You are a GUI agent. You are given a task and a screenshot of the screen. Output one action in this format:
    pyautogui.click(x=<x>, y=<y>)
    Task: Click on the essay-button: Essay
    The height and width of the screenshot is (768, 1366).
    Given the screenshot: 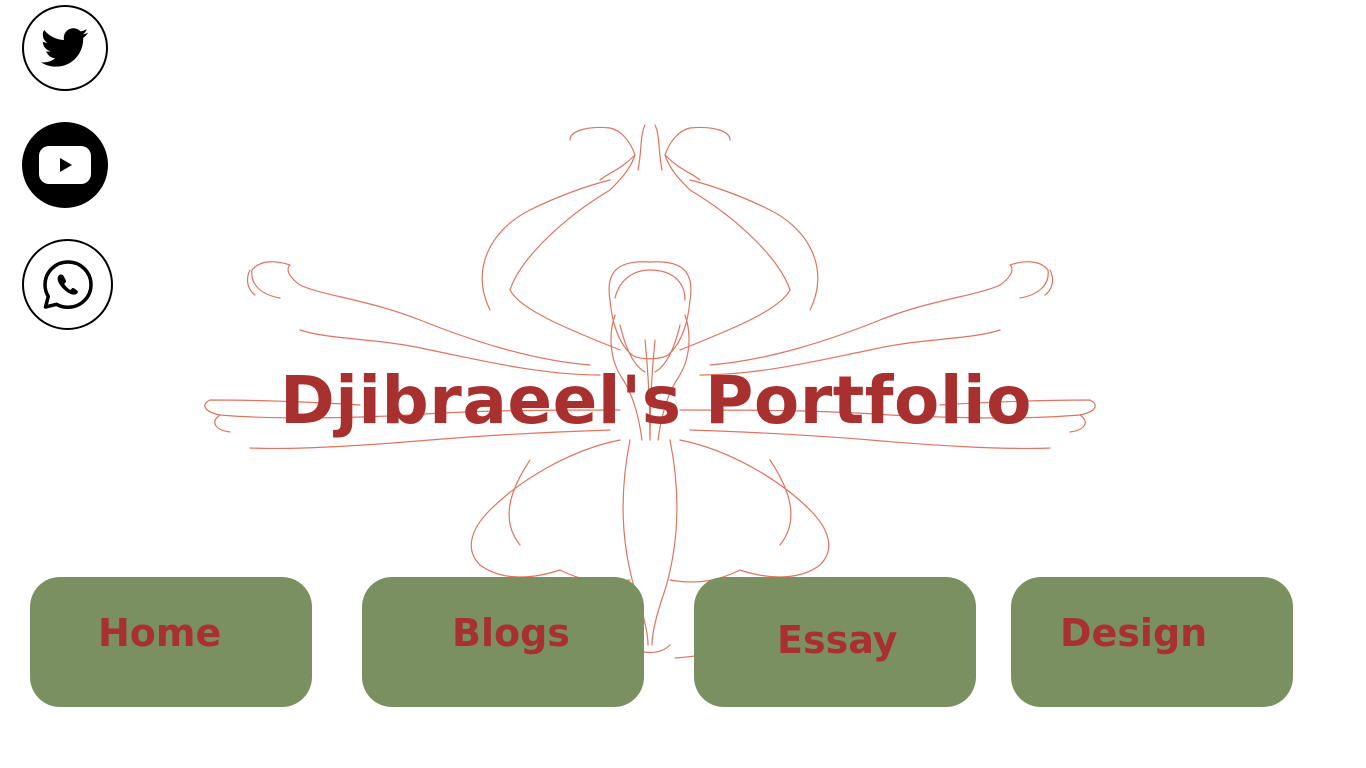 What is the action you would take?
    pyautogui.click(x=835, y=642)
    